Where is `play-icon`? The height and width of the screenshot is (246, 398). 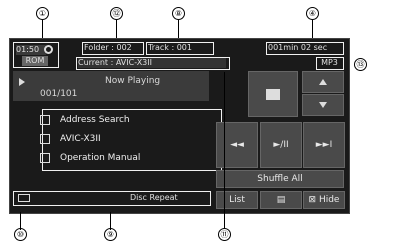 play-icon is located at coordinates (22, 82).